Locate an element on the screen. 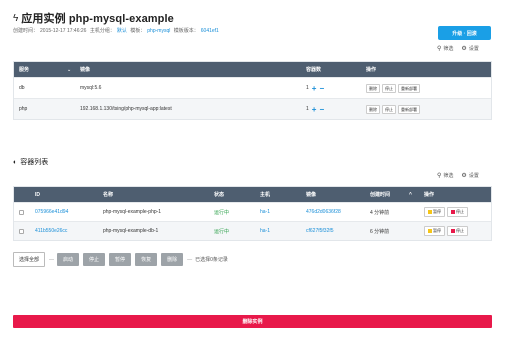 Image resolution: width=515 pixels, height=340 pixels. containers-table-header: ID 名称 状态 主机 镜像 创建时间 ^ 操作 is located at coordinates (252, 194).